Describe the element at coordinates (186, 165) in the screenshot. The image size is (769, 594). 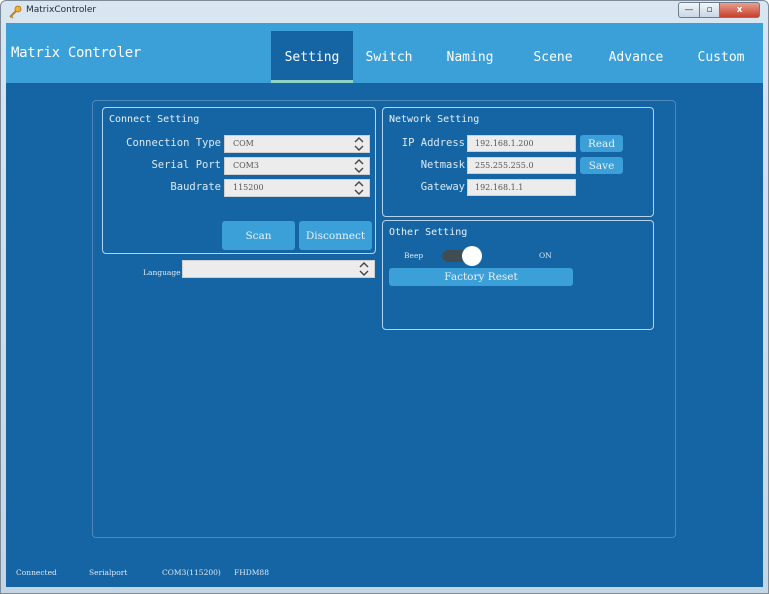
I see `serial-port-label: Serial Port` at that location.